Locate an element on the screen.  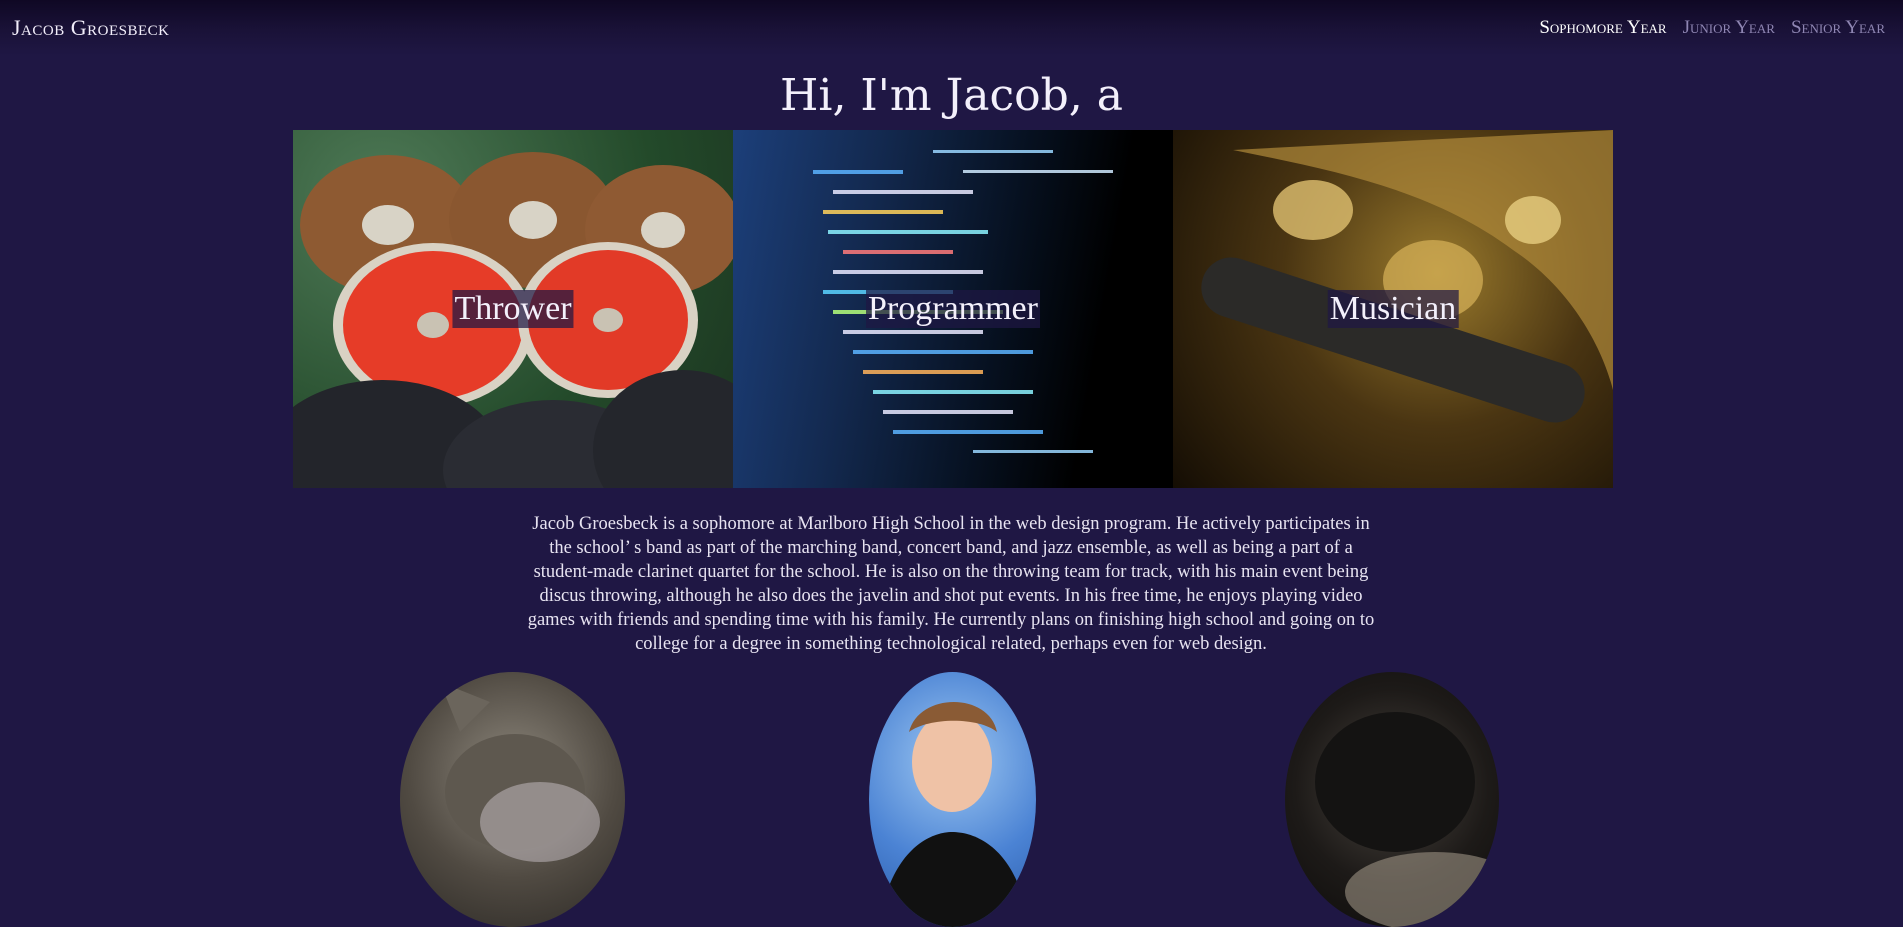
panel-thrower: Thrower is located at coordinates (513, 309).